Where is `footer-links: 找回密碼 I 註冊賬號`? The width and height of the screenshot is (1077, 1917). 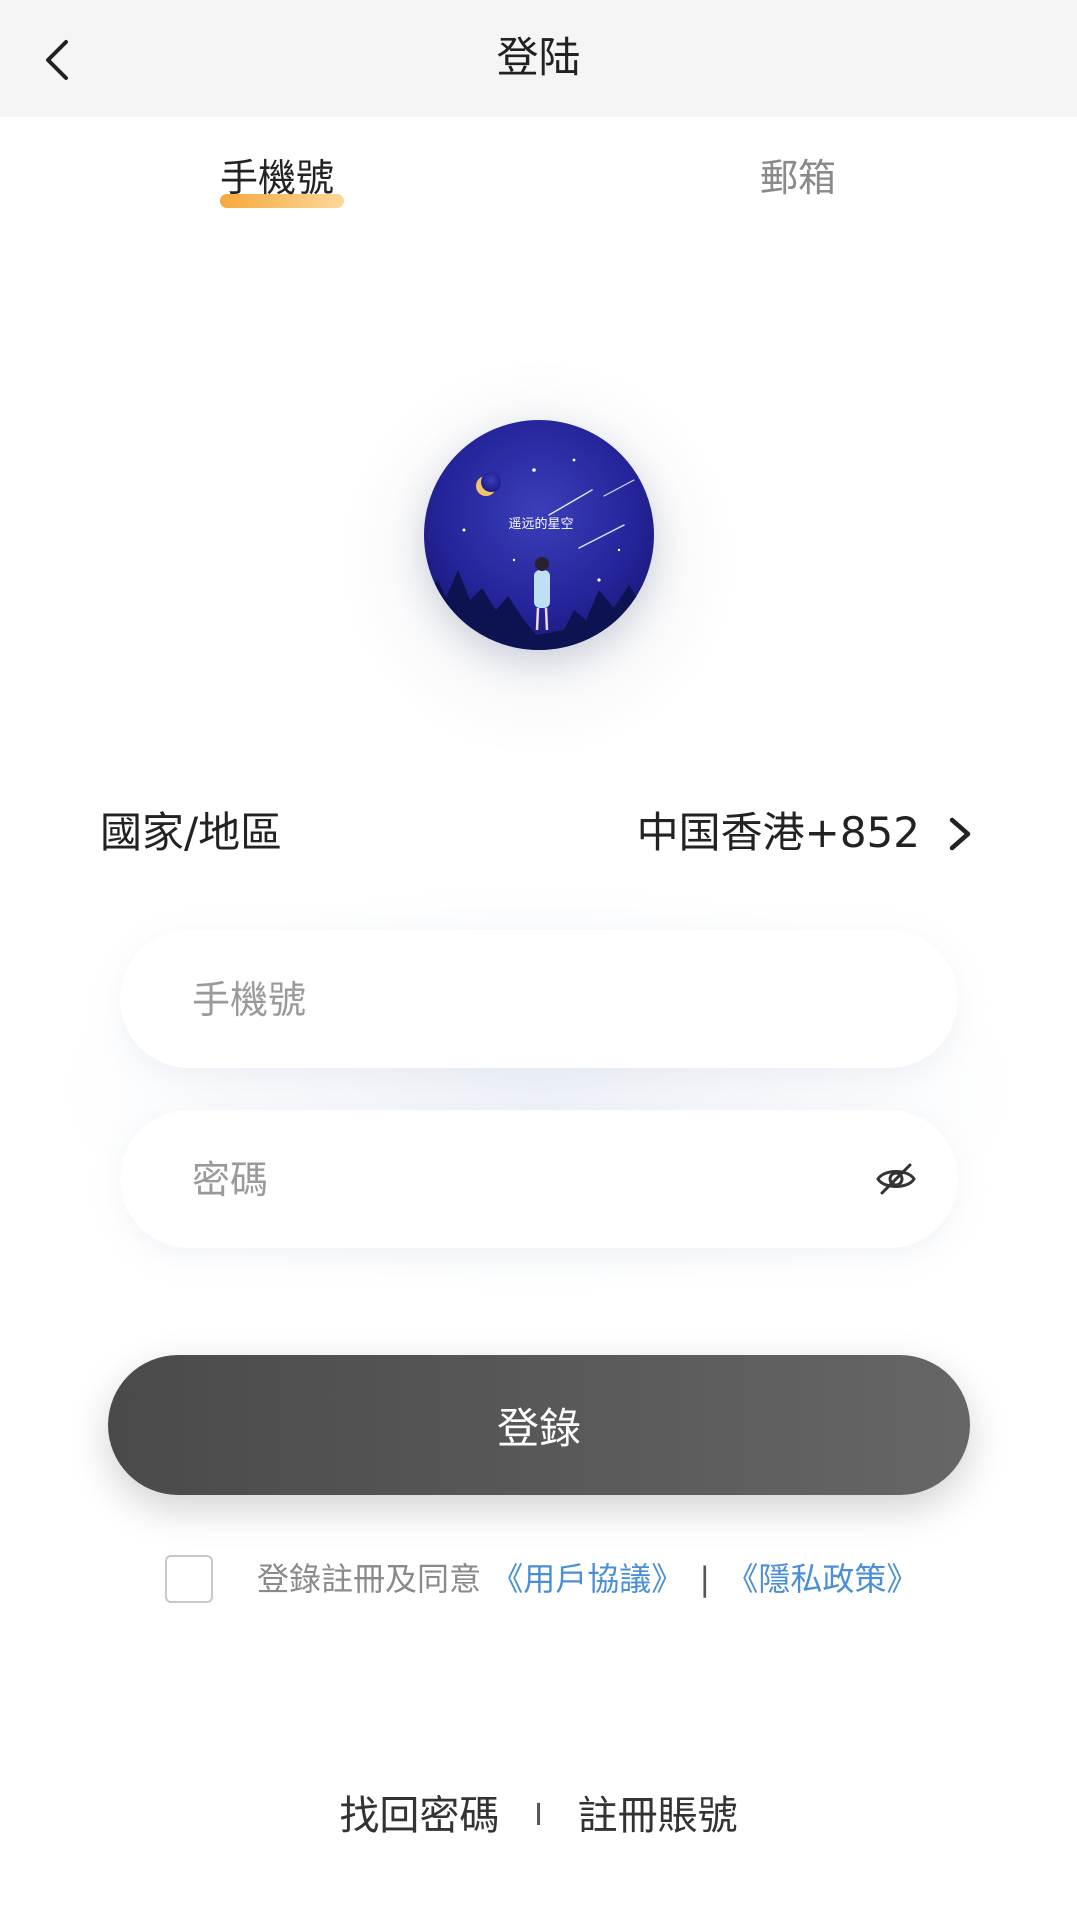
footer-links: 找回密碼 I 註冊賬號 is located at coordinates (538, 1816).